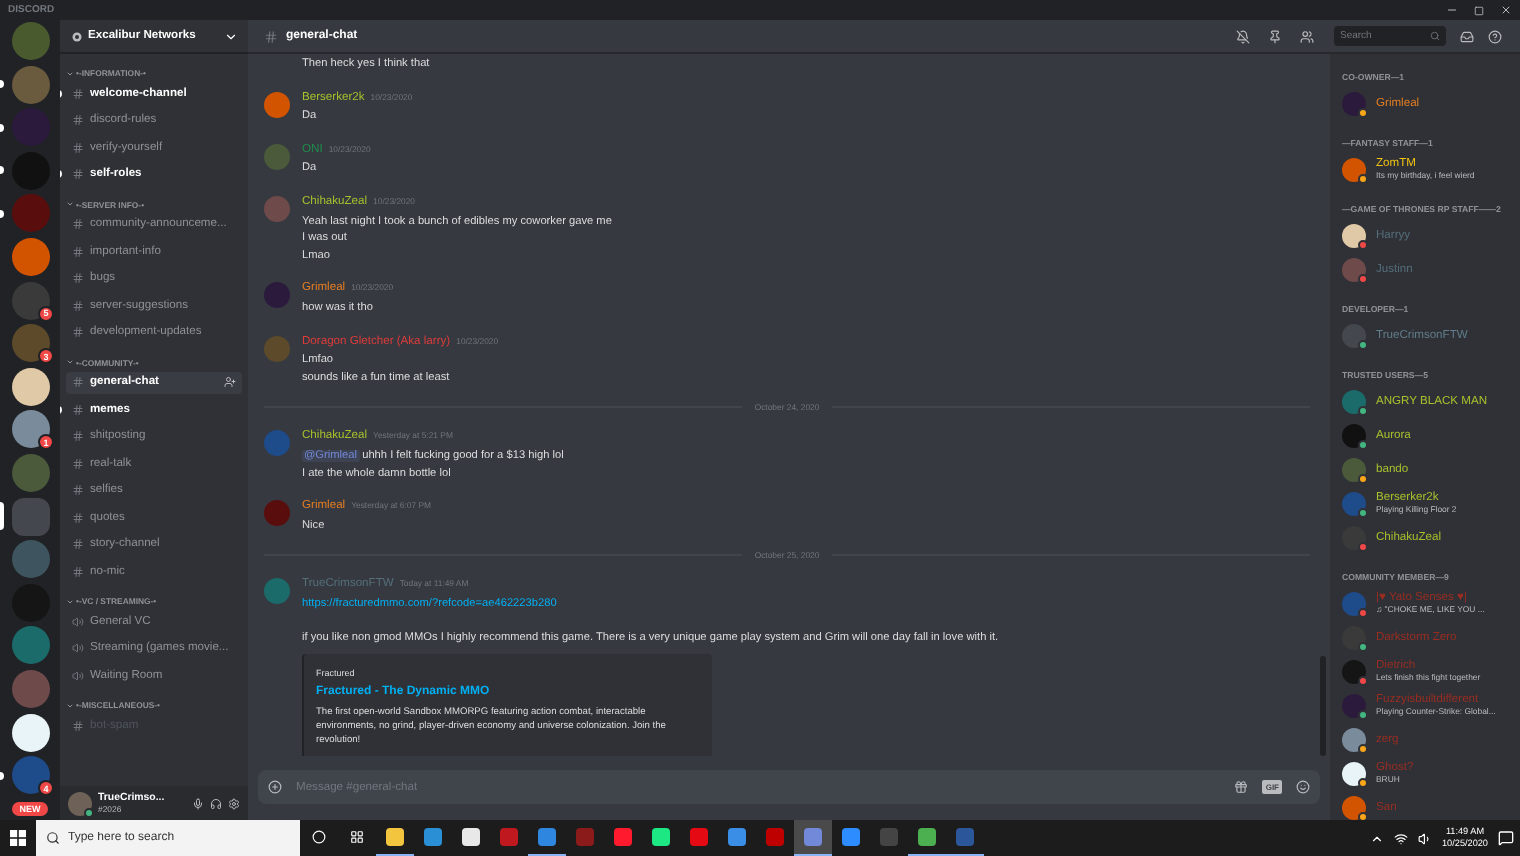 The height and width of the screenshot is (856, 1520). What do you see at coordinates (1377, 838) in the screenshot?
I see `chevron-up-icon` at bounding box center [1377, 838].